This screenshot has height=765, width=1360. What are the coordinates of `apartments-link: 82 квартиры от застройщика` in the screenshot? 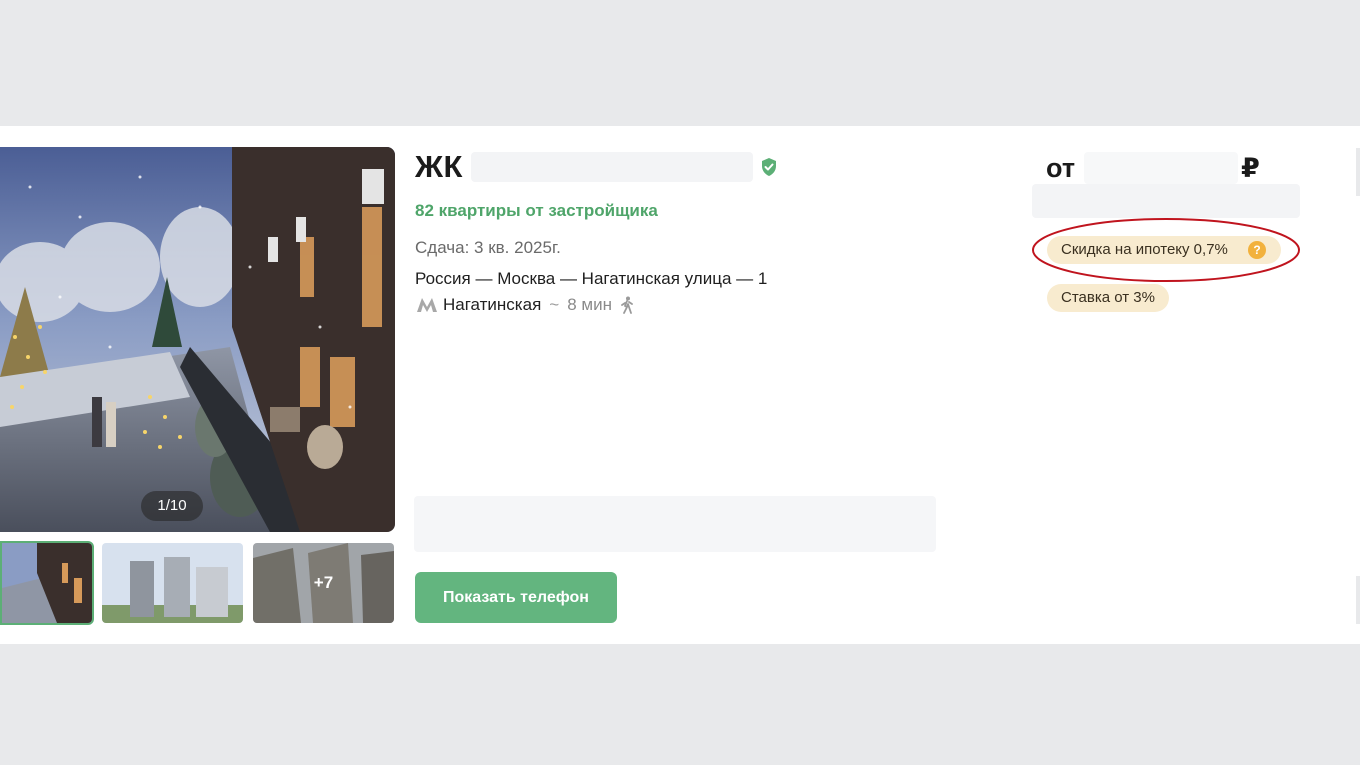 It's located at (536, 211).